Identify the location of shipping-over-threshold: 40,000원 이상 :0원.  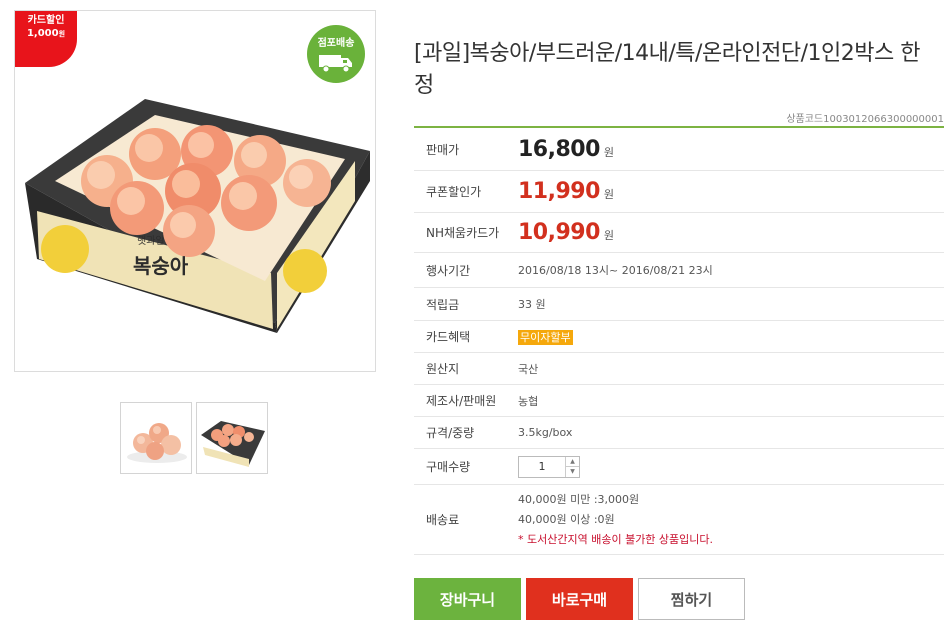
(566, 519).